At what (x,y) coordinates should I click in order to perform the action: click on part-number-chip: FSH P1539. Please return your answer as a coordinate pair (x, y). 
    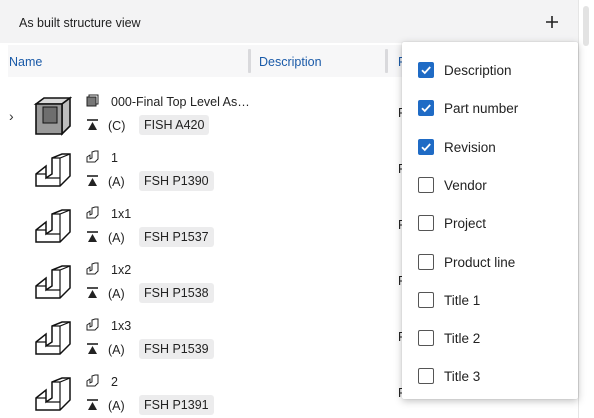
    Looking at the image, I should click on (176, 349).